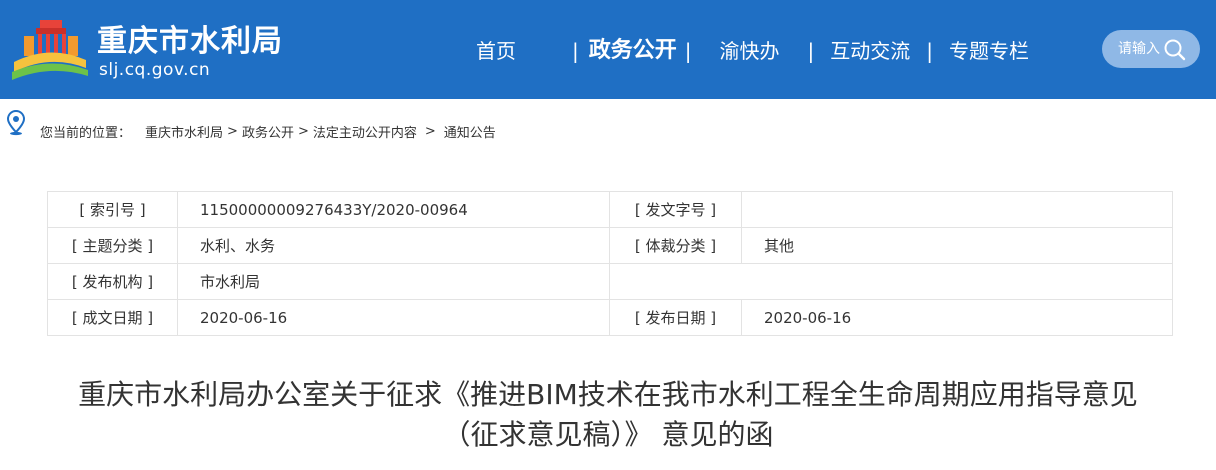 The height and width of the screenshot is (470, 1216). What do you see at coordinates (1151, 49) in the screenshot?
I see `search-box` at bounding box center [1151, 49].